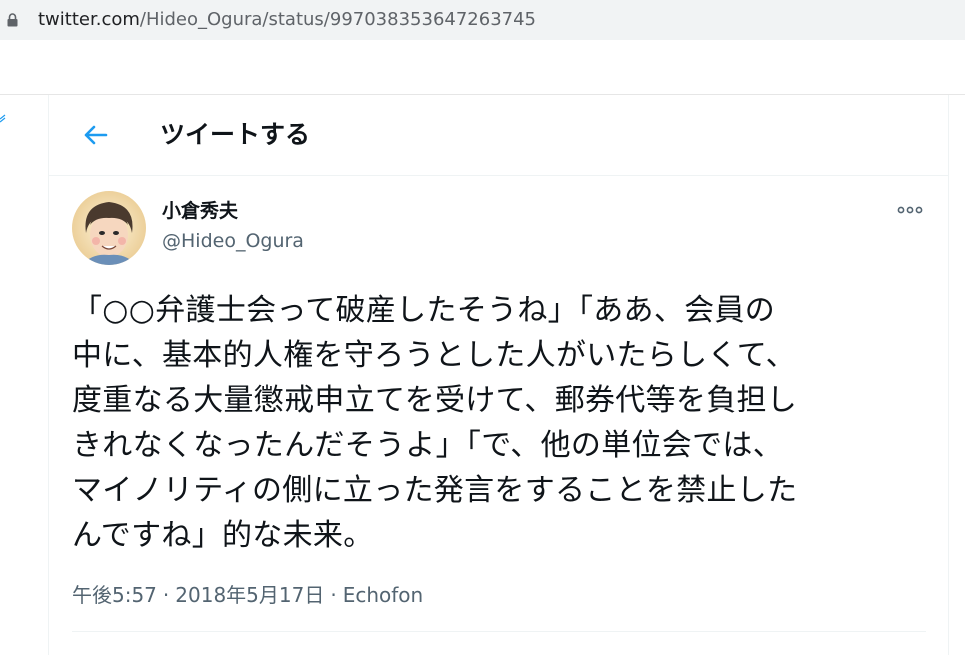 This screenshot has height=655, width=965. What do you see at coordinates (482, 67) in the screenshot?
I see `browser-toolbar-area` at bounding box center [482, 67].